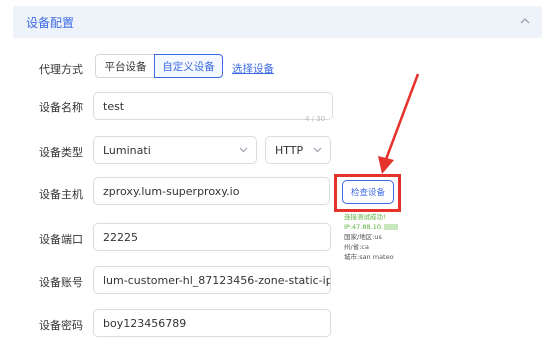 Image resolution: width=542 pixels, height=353 pixels. I want to click on protocol-select: HTTP, so click(298, 150).